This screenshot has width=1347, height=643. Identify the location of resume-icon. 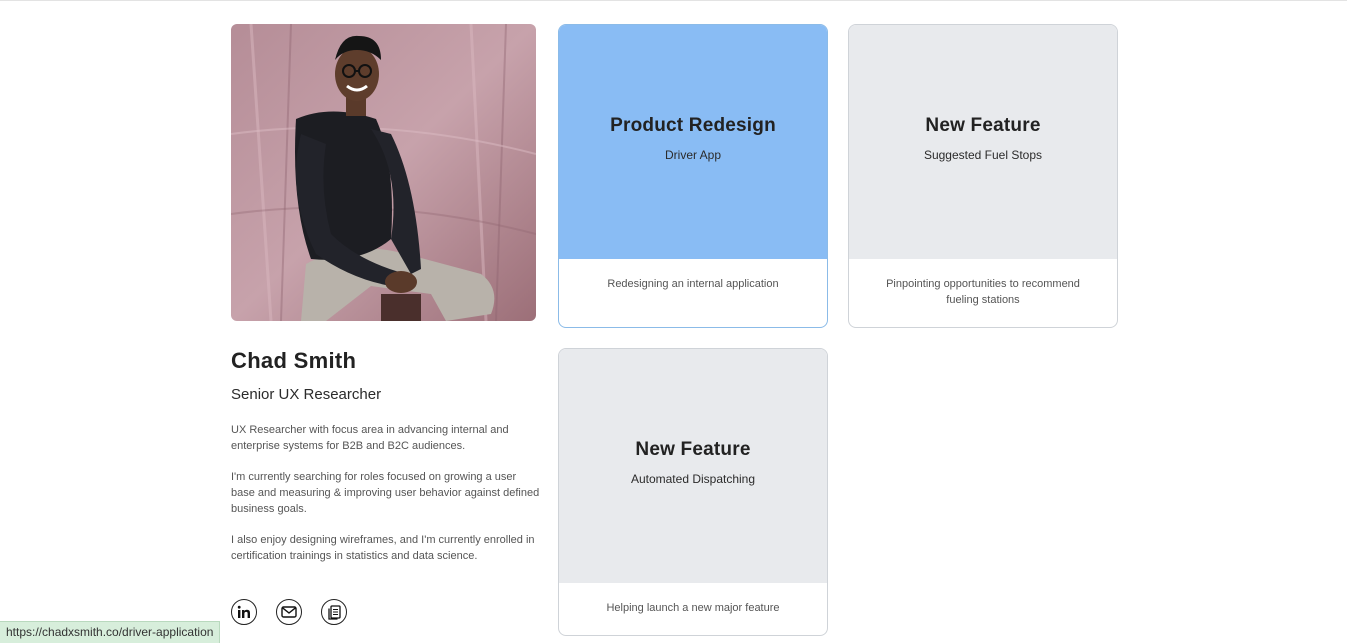
(334, 612).